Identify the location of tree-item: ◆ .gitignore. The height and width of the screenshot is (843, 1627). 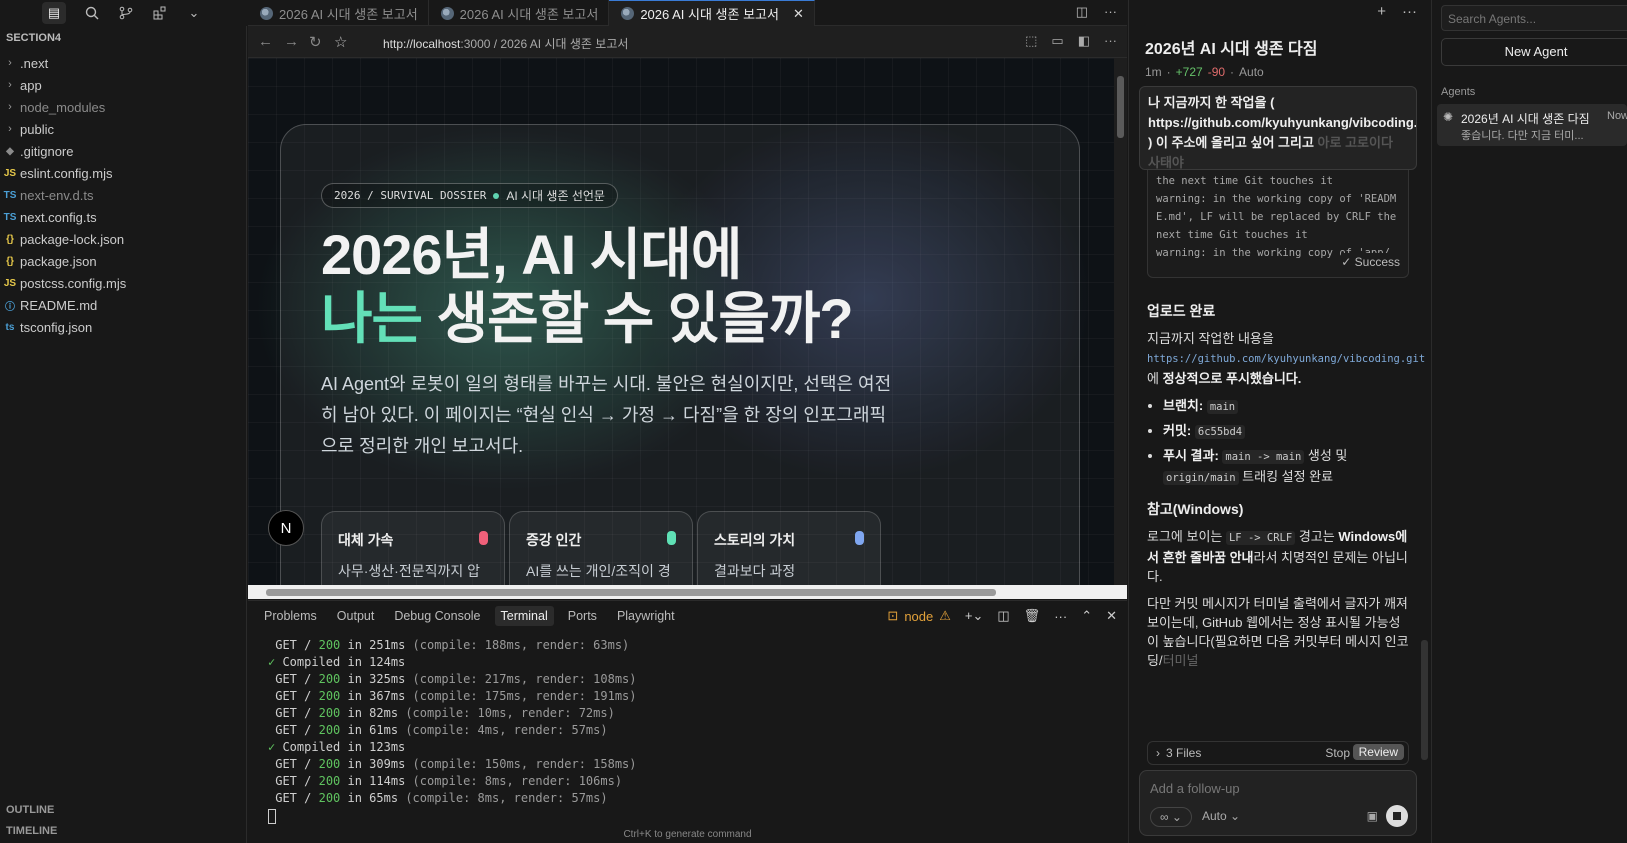
(123, 151).